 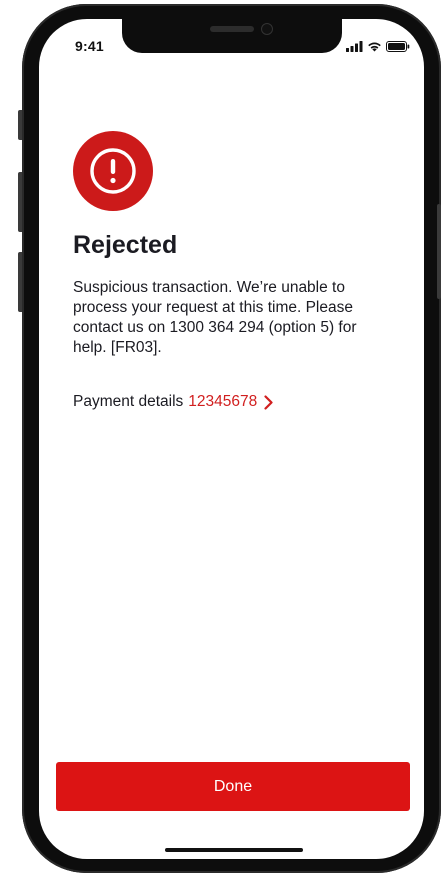 What do you see at coordinates (234, 850) in the screenshot?
I see `home-indicator` at bounding box center [234, 850].